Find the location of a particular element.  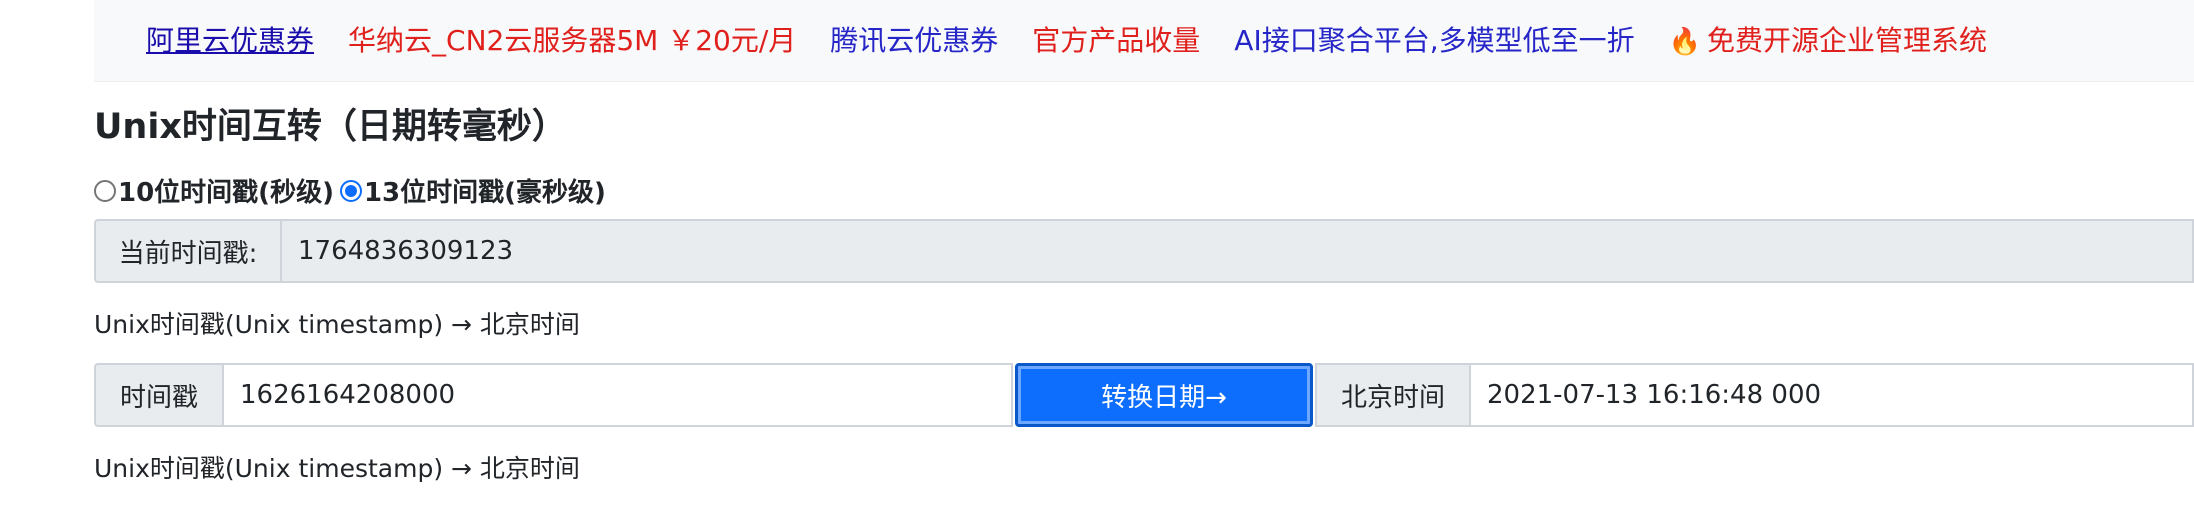

radio-13-digit-label: 13位时间戳(豪秒级) is located at coordinates (484, 193).